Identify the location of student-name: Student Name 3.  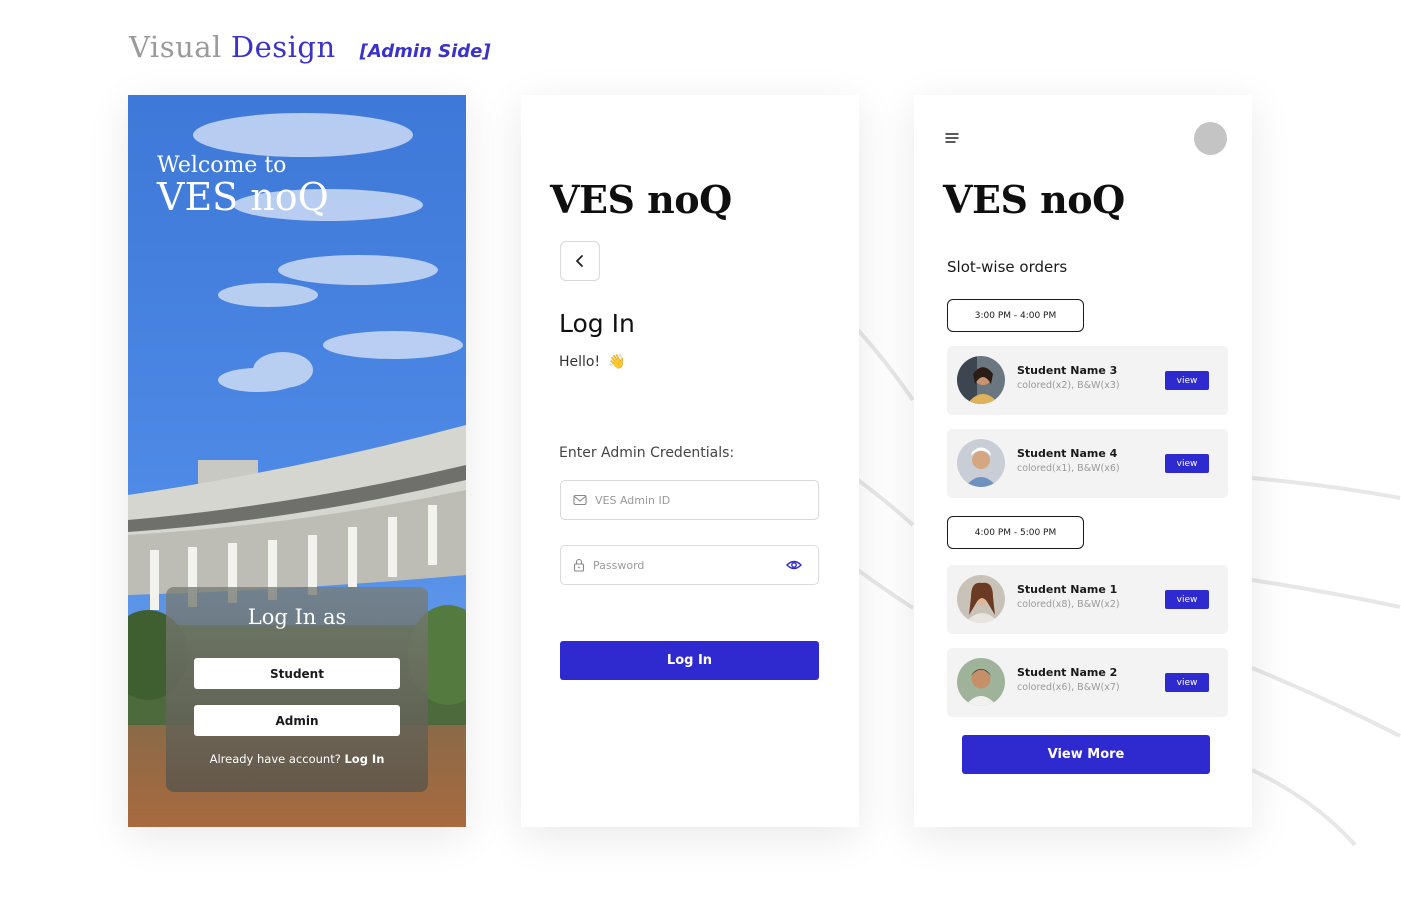
(1067, 370).